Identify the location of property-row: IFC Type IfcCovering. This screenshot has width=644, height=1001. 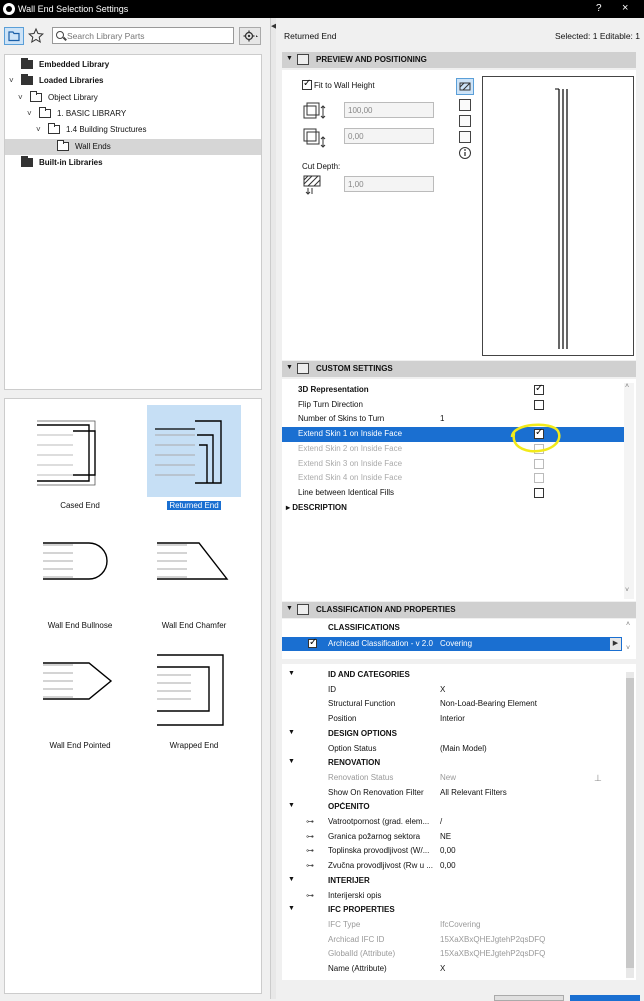
(452, 925).